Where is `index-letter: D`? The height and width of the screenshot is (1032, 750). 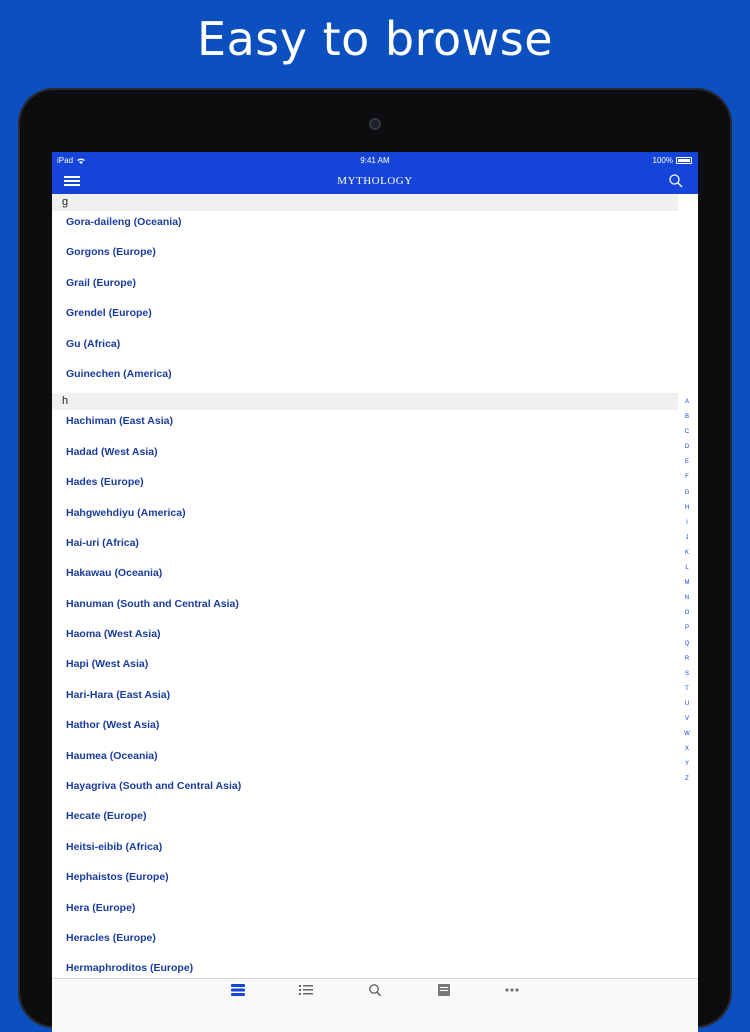 index-letter: D is located at coordinates (687, 447).